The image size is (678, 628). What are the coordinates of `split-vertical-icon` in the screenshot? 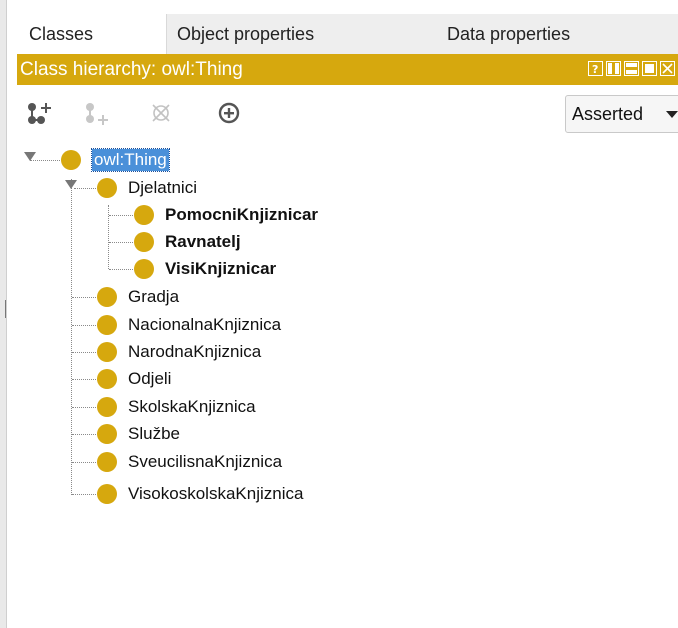 It's located at (613, 68).